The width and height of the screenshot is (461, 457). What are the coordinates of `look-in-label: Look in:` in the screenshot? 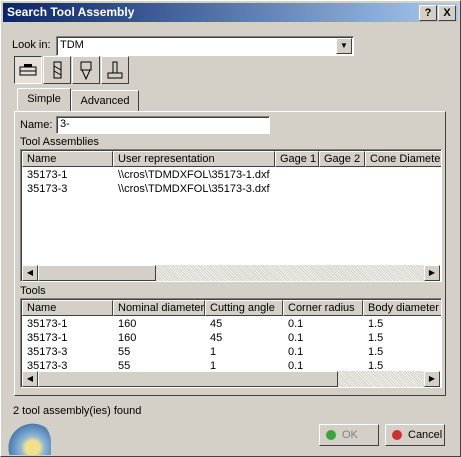 It's located at (31, 45).